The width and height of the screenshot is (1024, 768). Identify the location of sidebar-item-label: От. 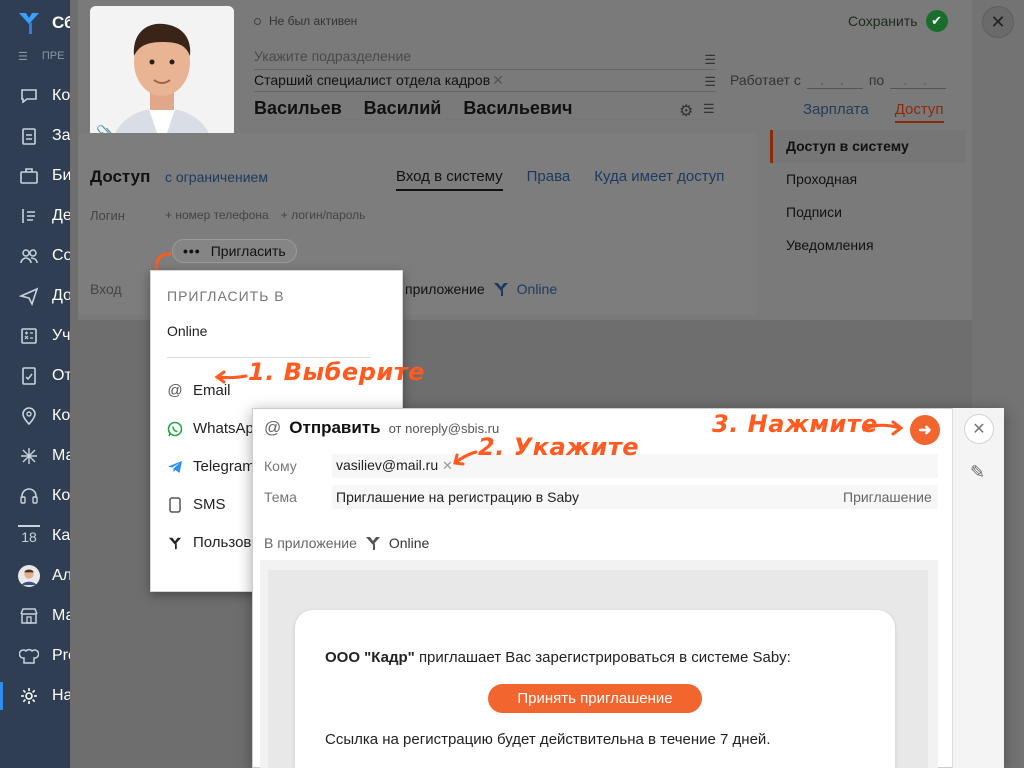
(61, 375).